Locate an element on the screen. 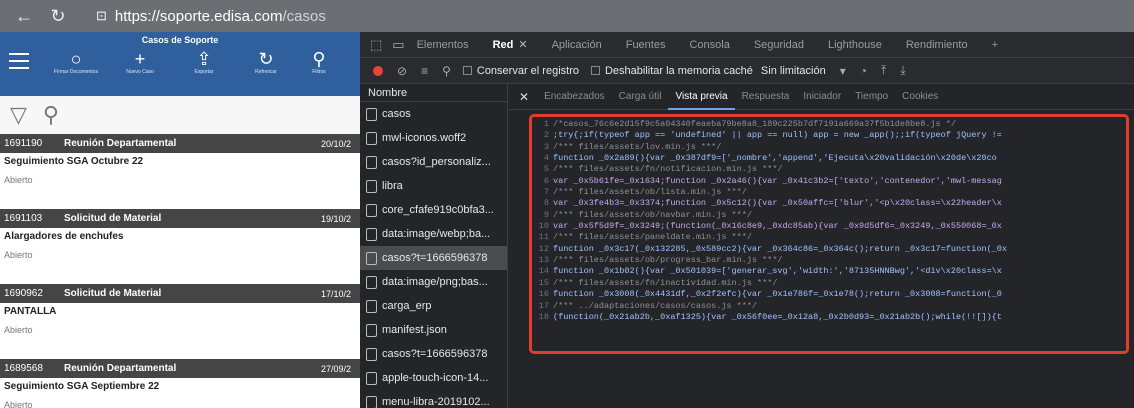 The height and width of the screenshot is (408, 1134). request-row: carga_erp is located at coordinates (433, 306).